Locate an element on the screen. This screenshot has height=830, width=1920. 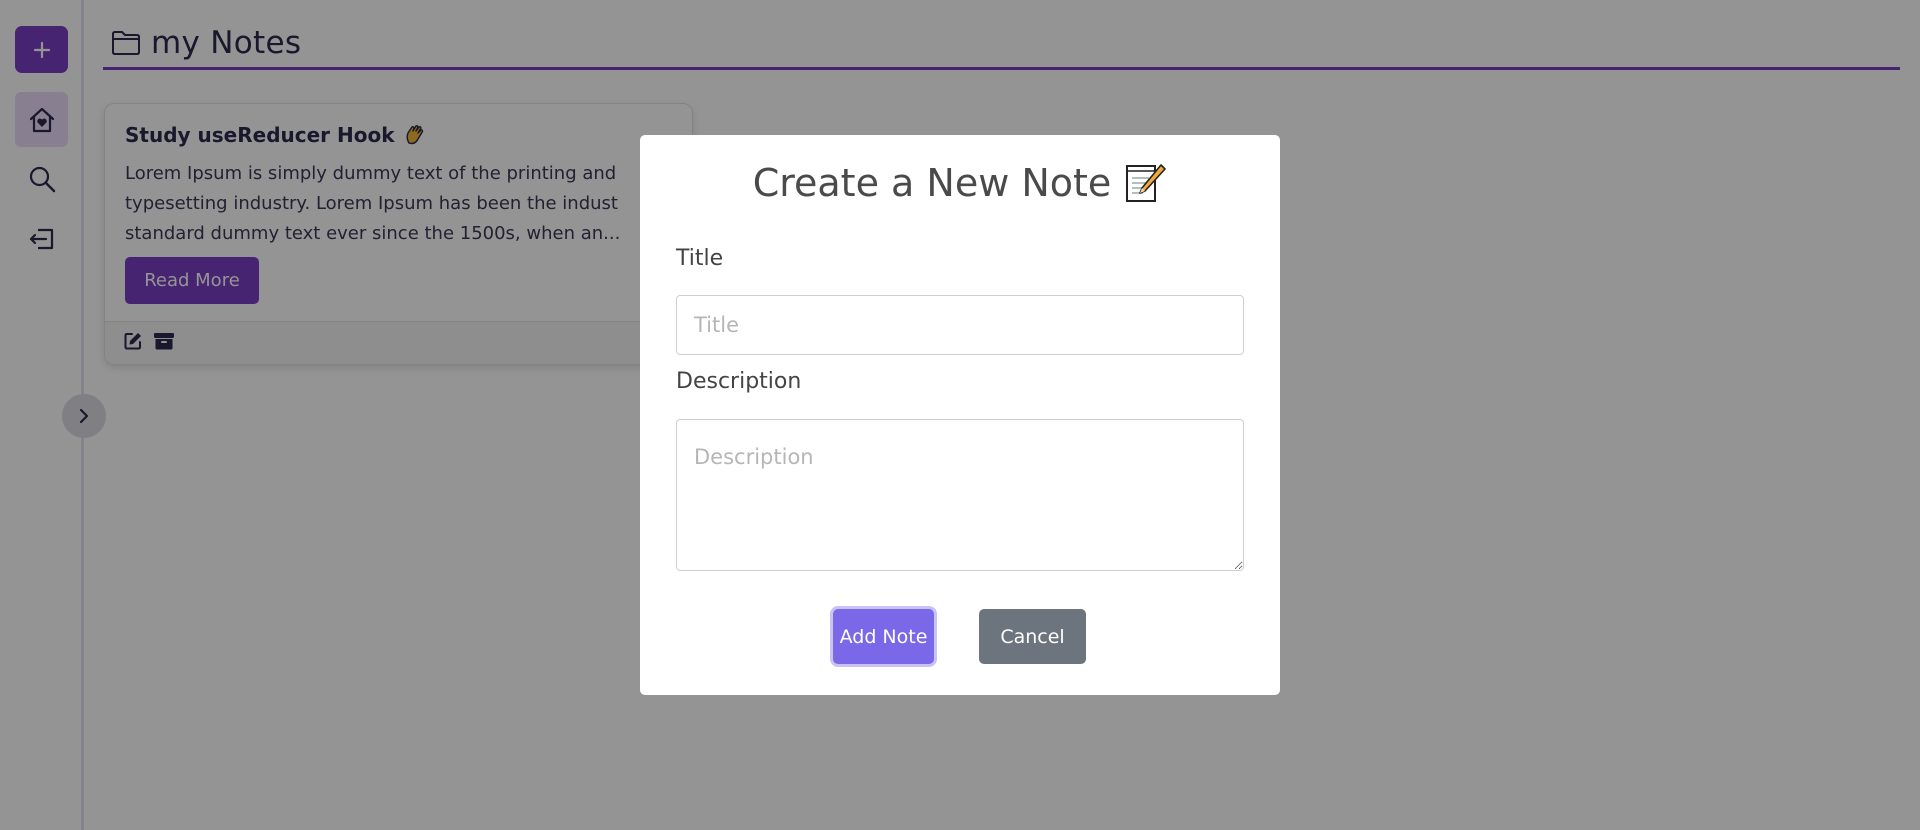
memo-icon is located at coordinates (1145, 183).